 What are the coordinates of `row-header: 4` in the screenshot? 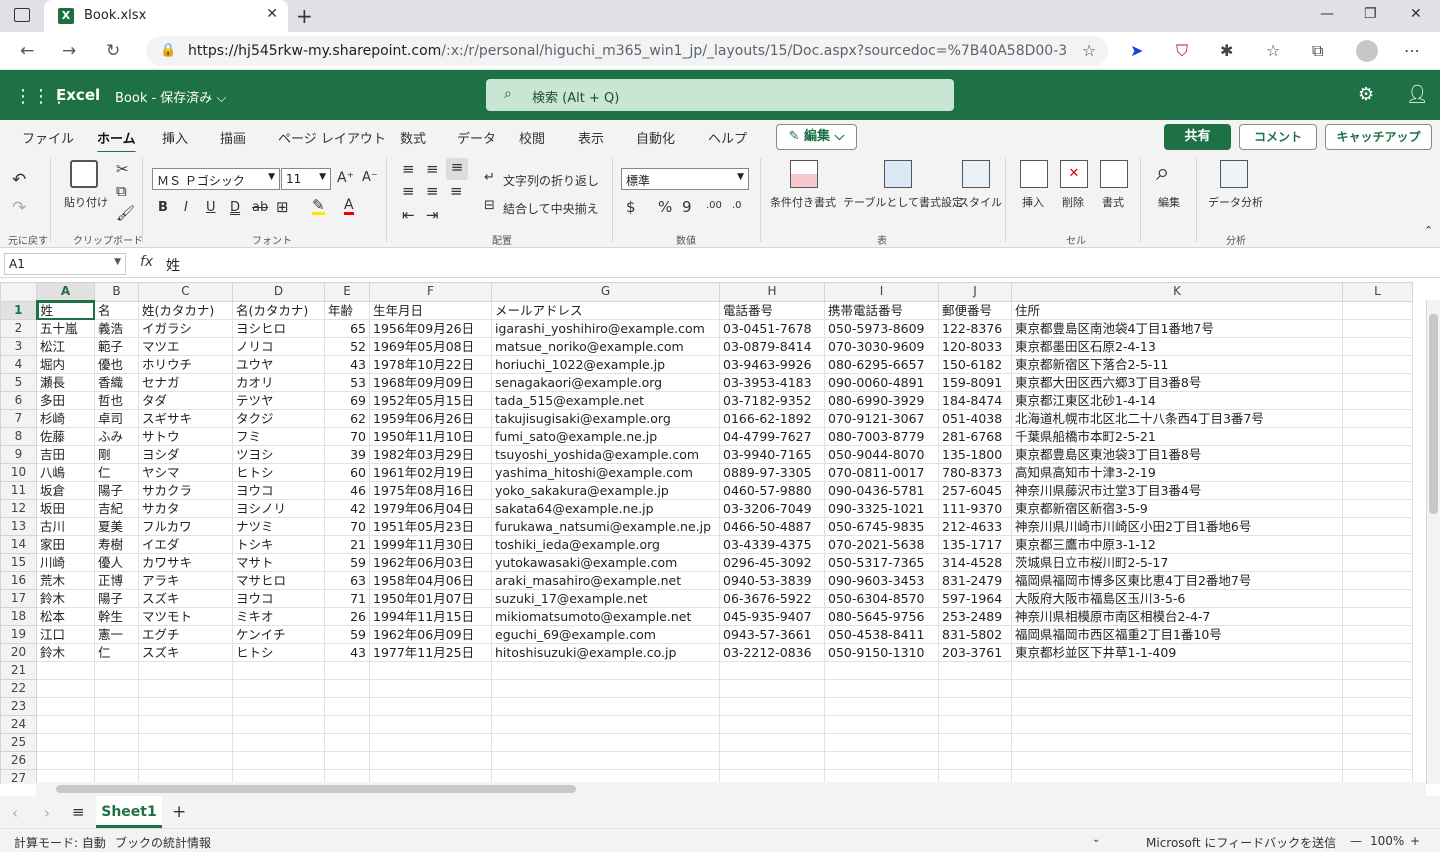 It's located at (18, 364).